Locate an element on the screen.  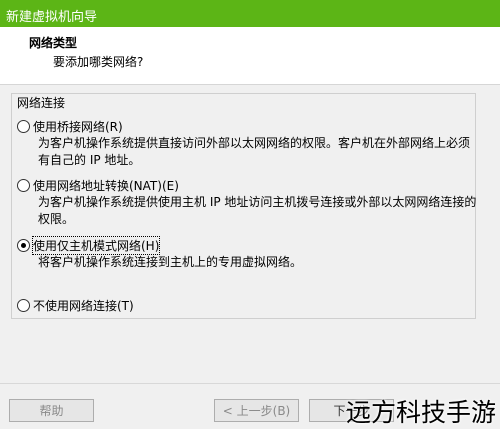
radio-host-only is located at coordinates (23, 245).